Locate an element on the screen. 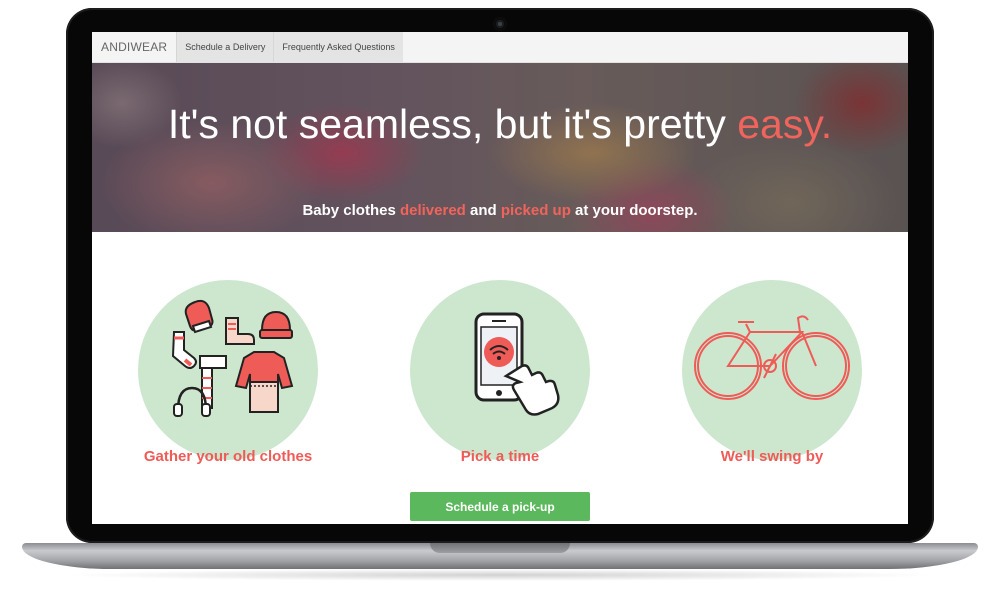  phone-tap-icon is located at coordinates (517, 364).